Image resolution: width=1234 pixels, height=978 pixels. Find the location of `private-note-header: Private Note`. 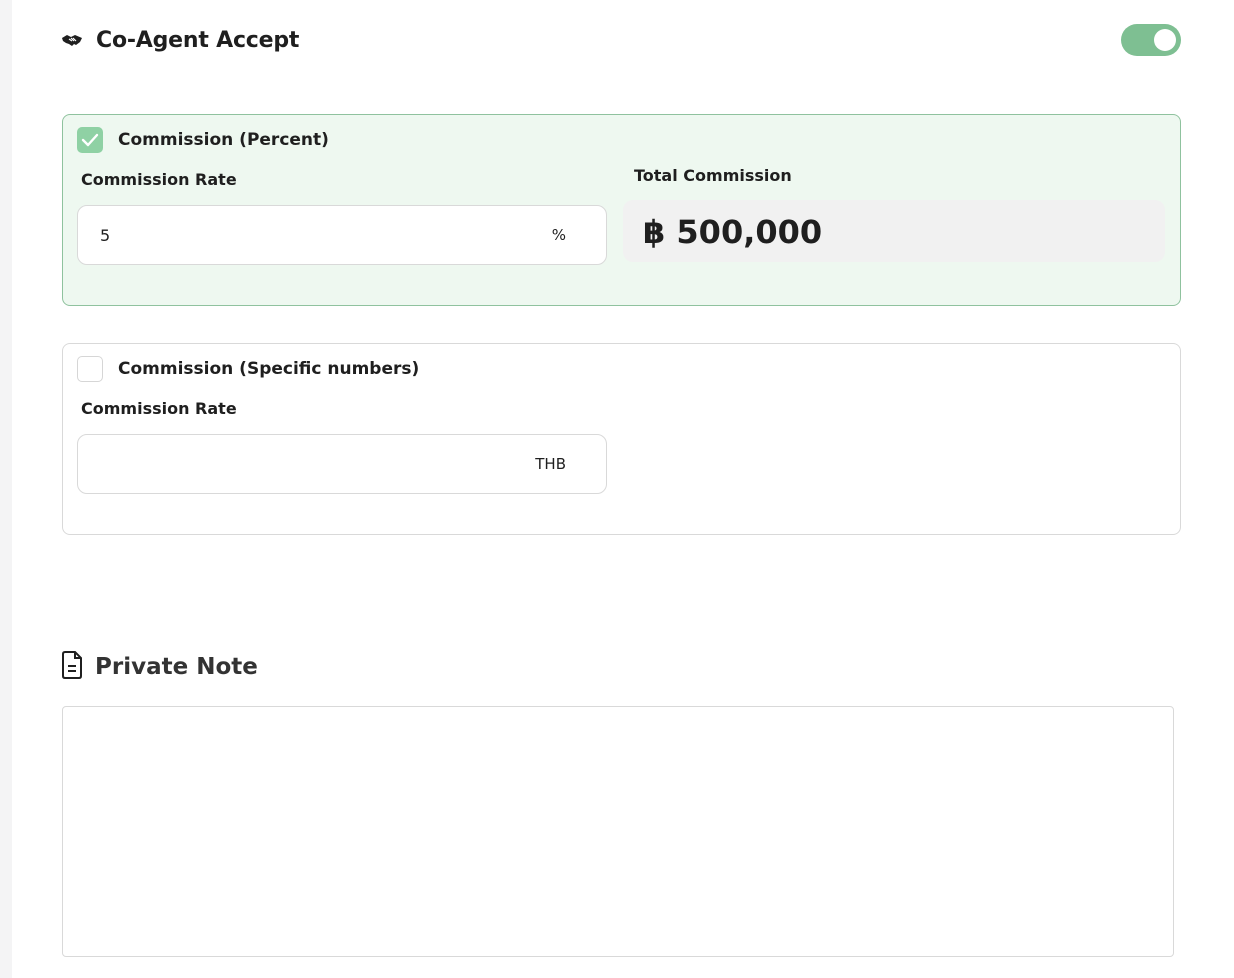

private-note-header: Private Note is located at coordinates (159, 667).